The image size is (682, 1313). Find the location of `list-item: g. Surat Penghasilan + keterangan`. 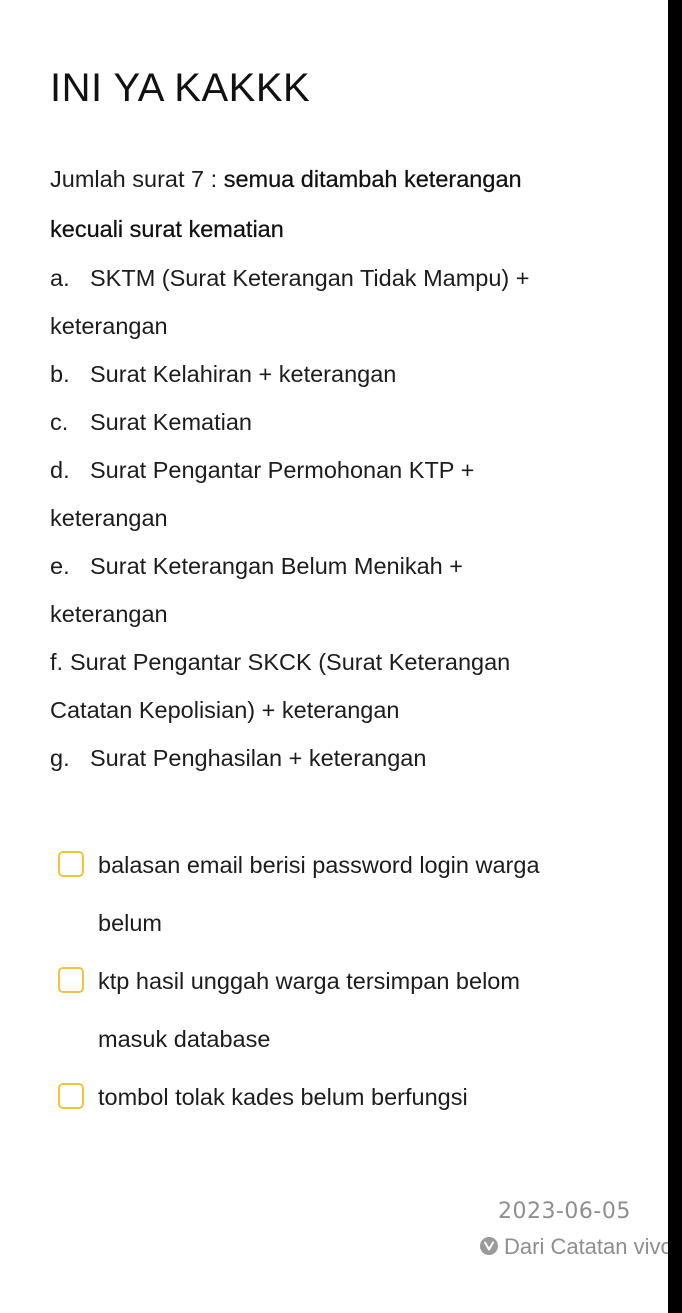

list-item: g. Surat Penghasilan + keterangan is located at coordinates (238, 758).